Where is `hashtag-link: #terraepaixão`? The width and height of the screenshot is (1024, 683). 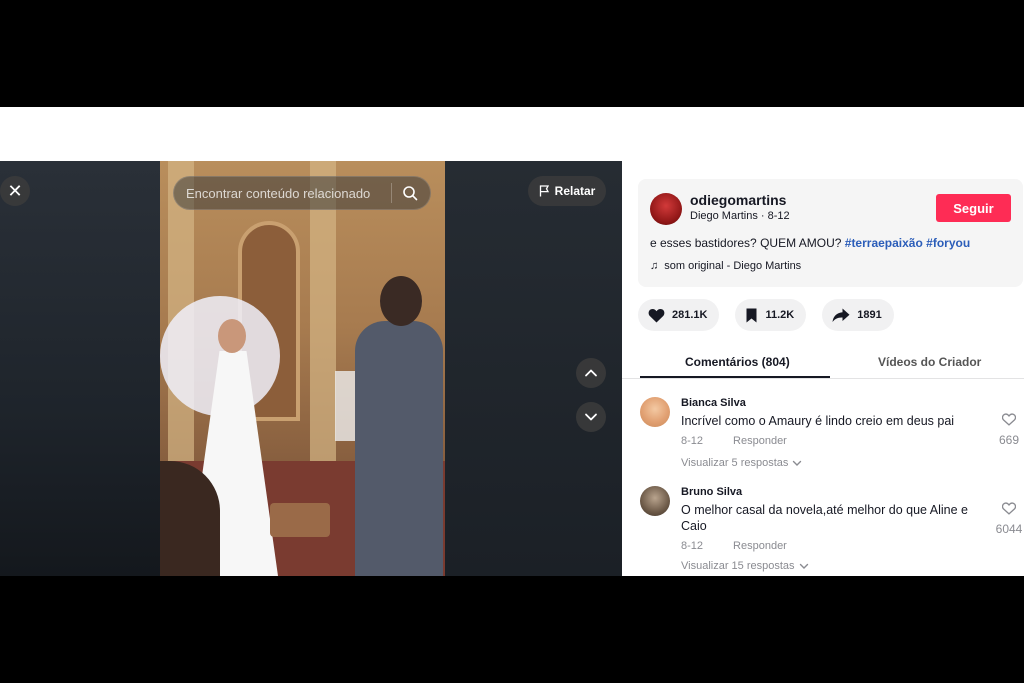
hashtag-link: #terraepaixão is located at coordinates (884, 243).